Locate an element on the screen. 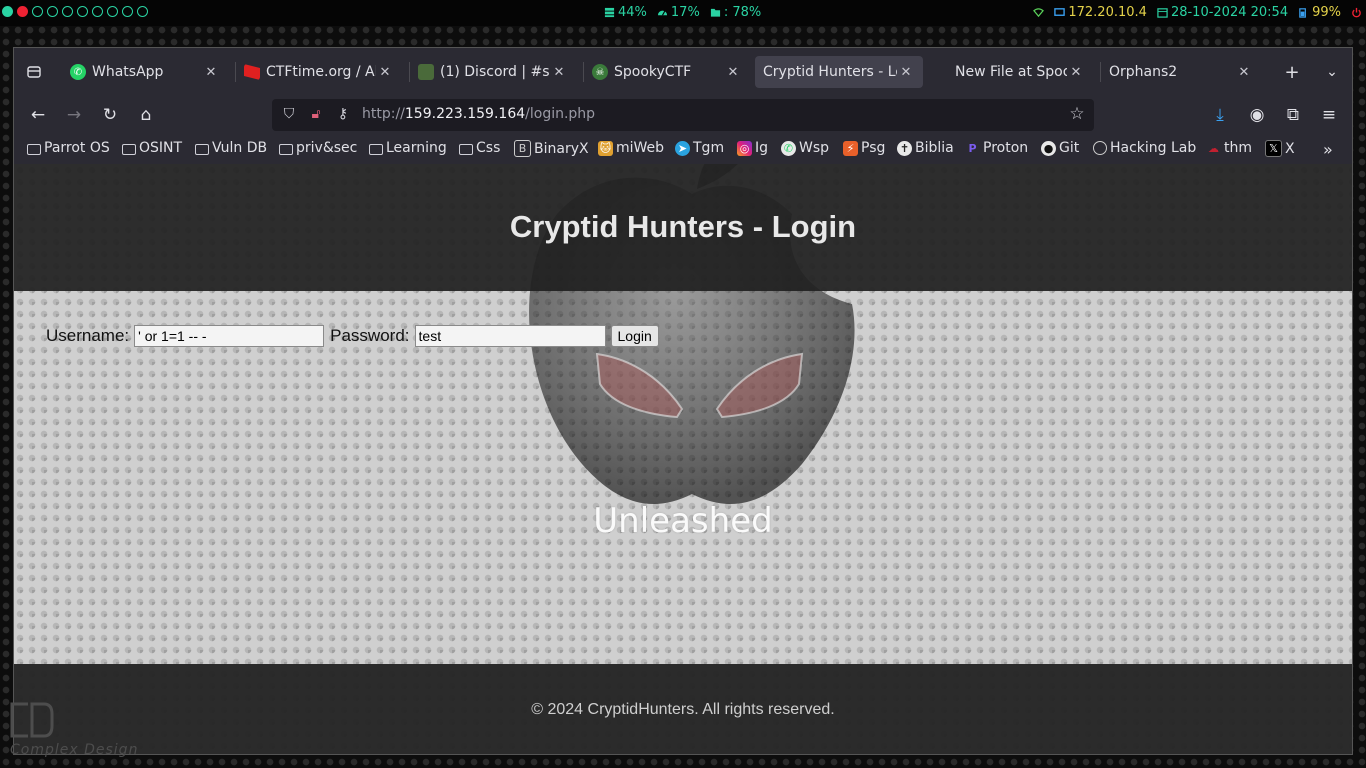 The image size is (1366, 768). bookmark-folder-parrot-os: Parrot OS is located at coordinates (68, 148).